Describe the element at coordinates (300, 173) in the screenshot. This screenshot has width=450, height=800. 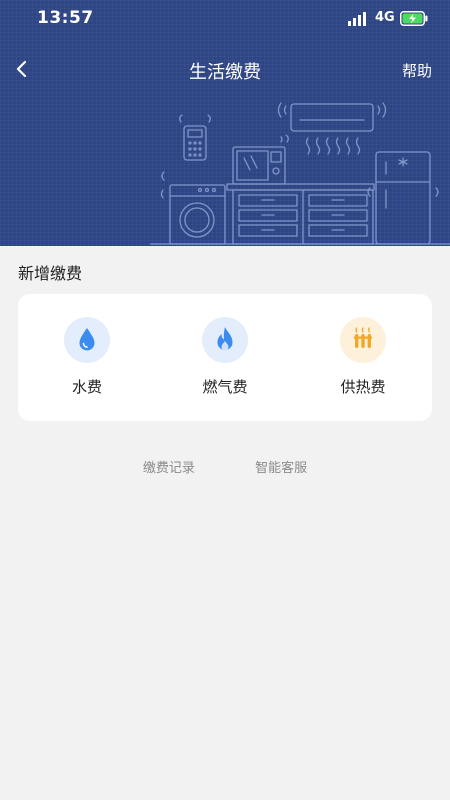
I see `home-appliances-illustration` at that location.